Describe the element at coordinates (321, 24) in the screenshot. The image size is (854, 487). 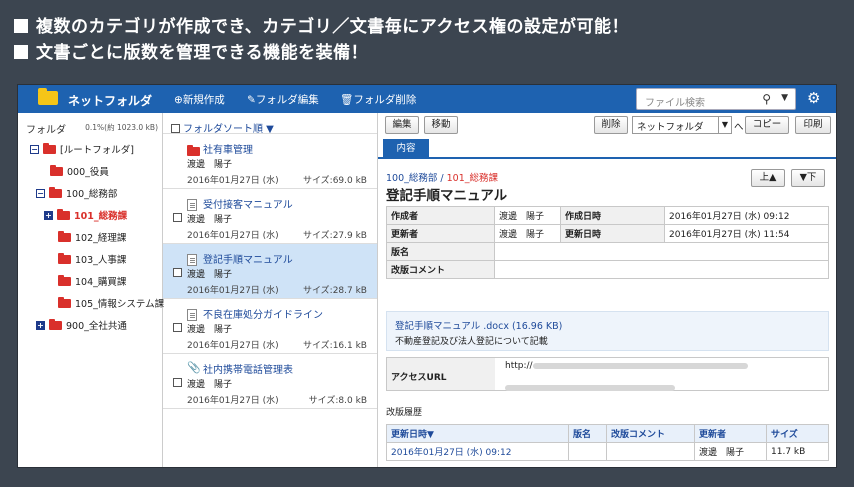
I see `banner-line-1: 複数のカテゴリが作成でき、カテゴリ／文書毎にアクセス権の設定が可能！` at that location.